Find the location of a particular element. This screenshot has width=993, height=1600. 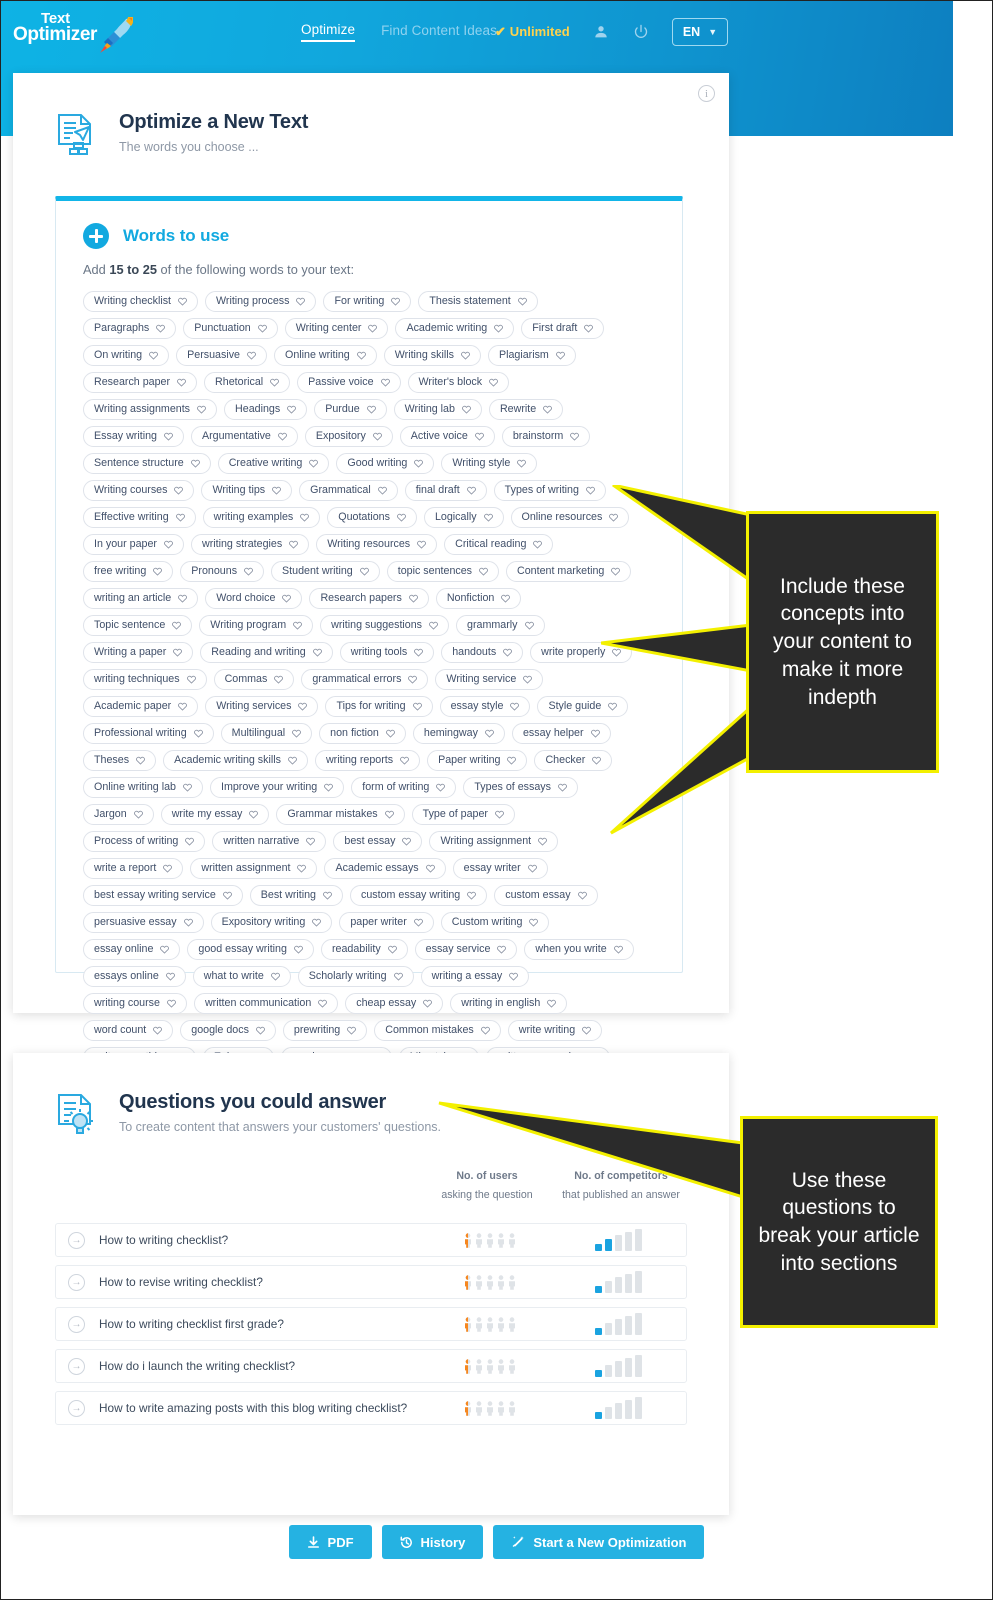

word-chip: Writing assignments is located at coordinates (150, 409).